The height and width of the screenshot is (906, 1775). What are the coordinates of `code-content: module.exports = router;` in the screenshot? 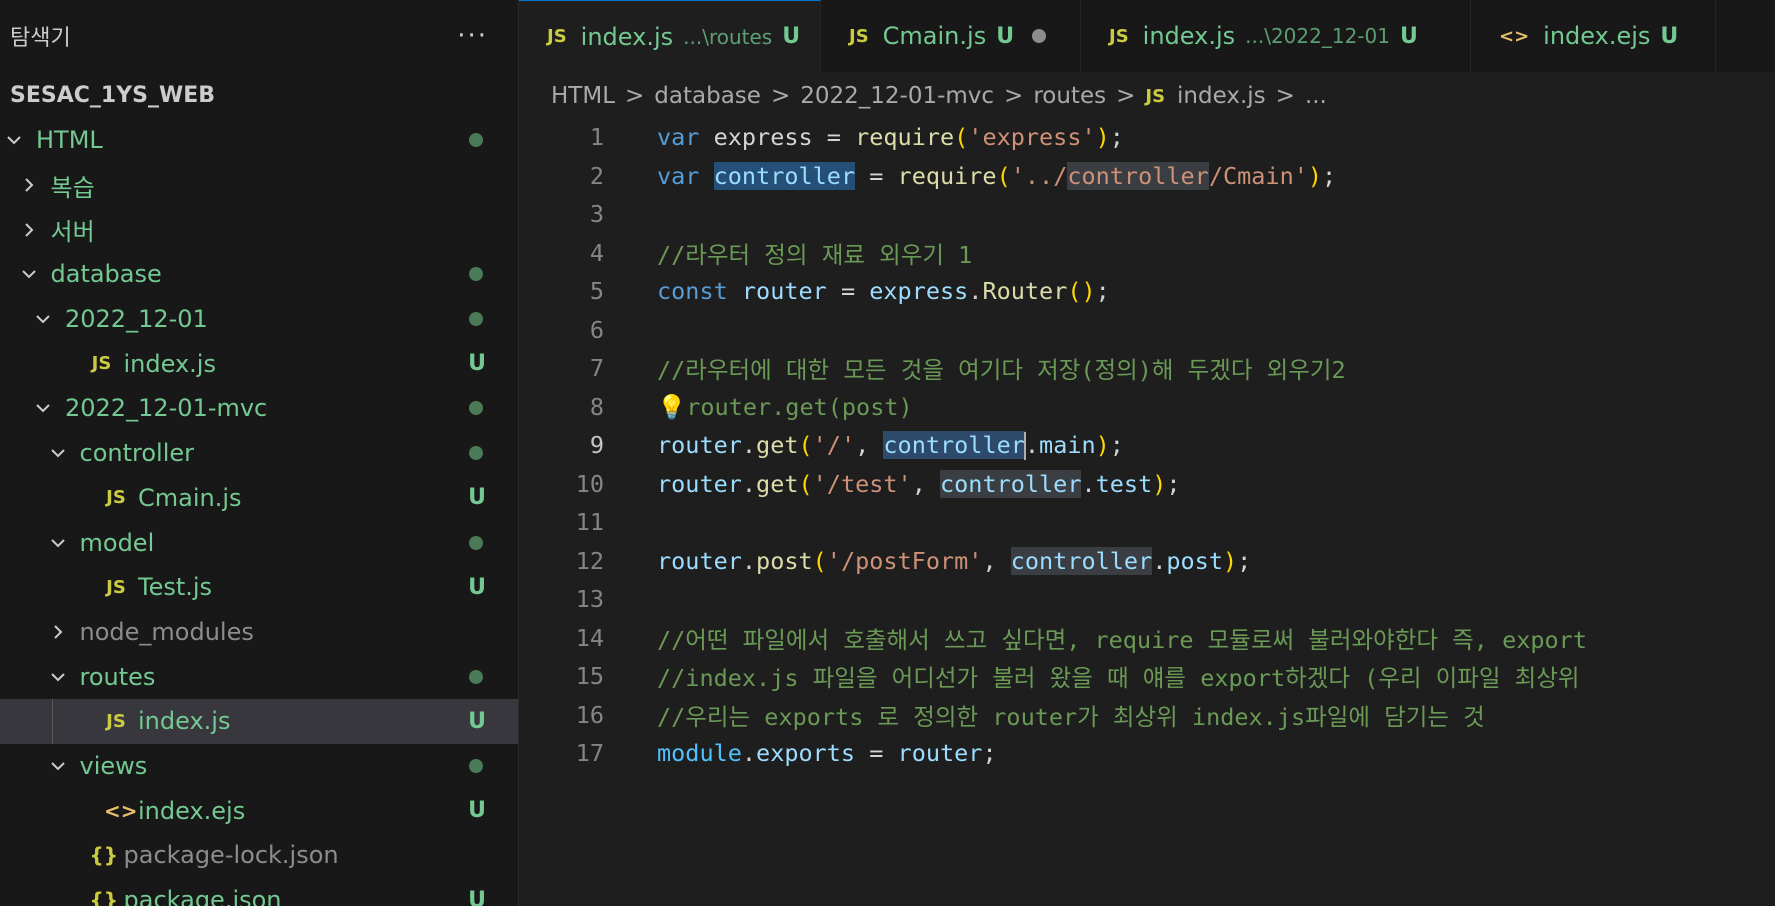 It's located at (827, 753).